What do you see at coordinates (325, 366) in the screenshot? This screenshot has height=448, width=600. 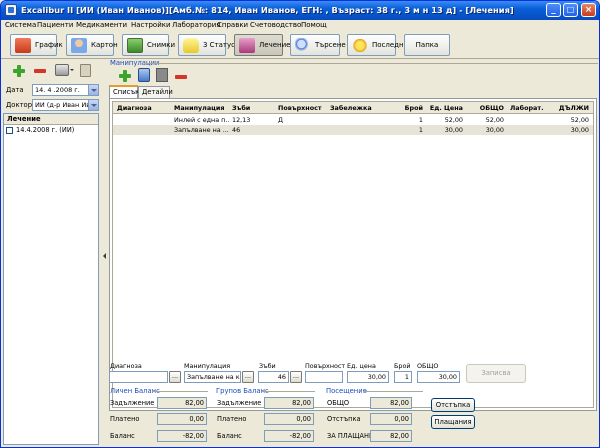 I see `surface-label: Повърхност` at bounding box center [325, 366].